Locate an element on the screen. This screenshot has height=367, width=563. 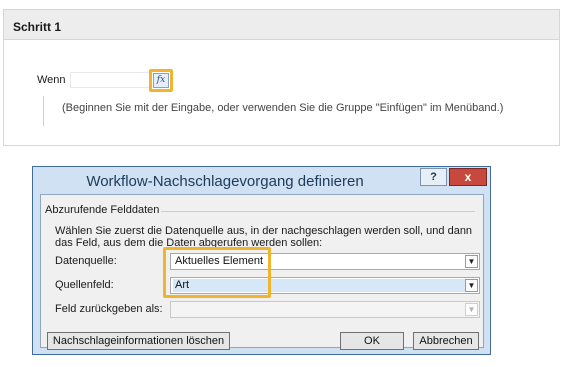
datasource-select: Aktuelles Element ▼ is located at coordinates (325, 261).